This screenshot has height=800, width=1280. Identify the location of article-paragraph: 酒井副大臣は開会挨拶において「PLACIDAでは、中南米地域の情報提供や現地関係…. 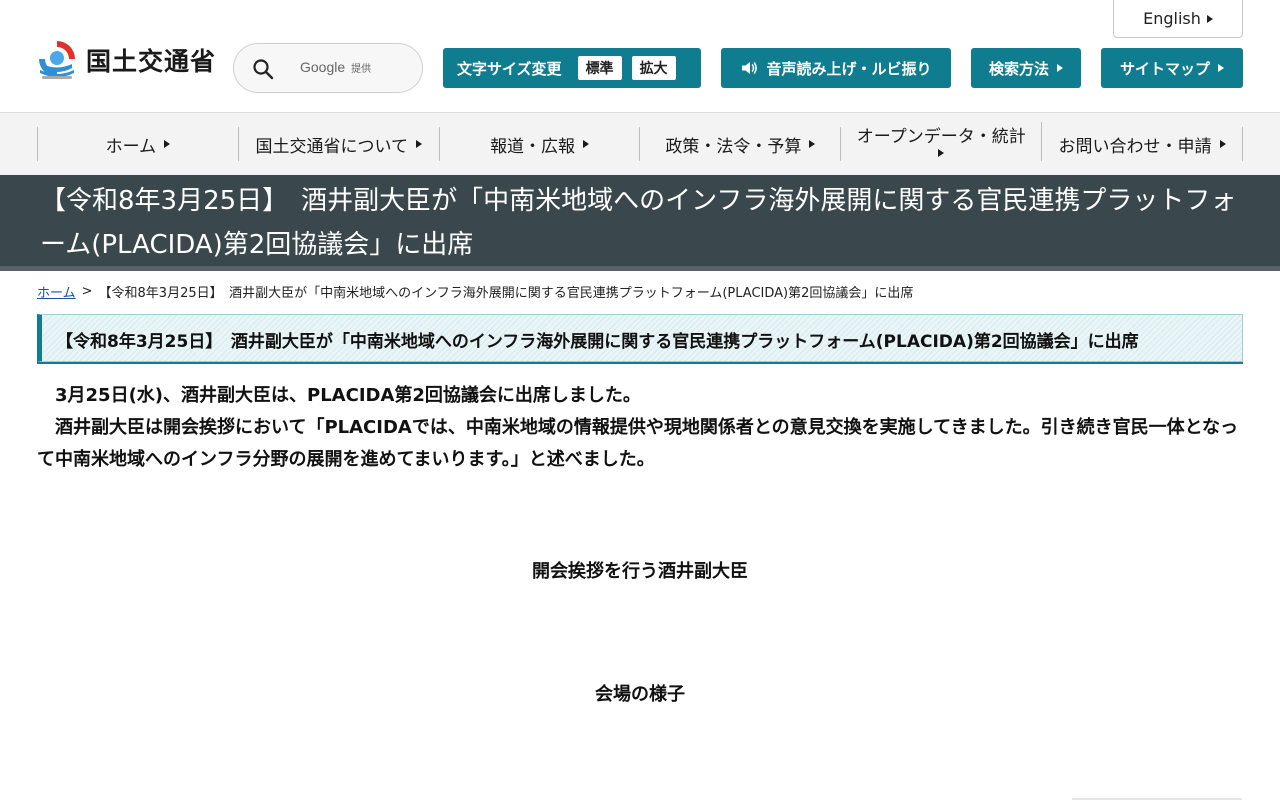
(638, 443).